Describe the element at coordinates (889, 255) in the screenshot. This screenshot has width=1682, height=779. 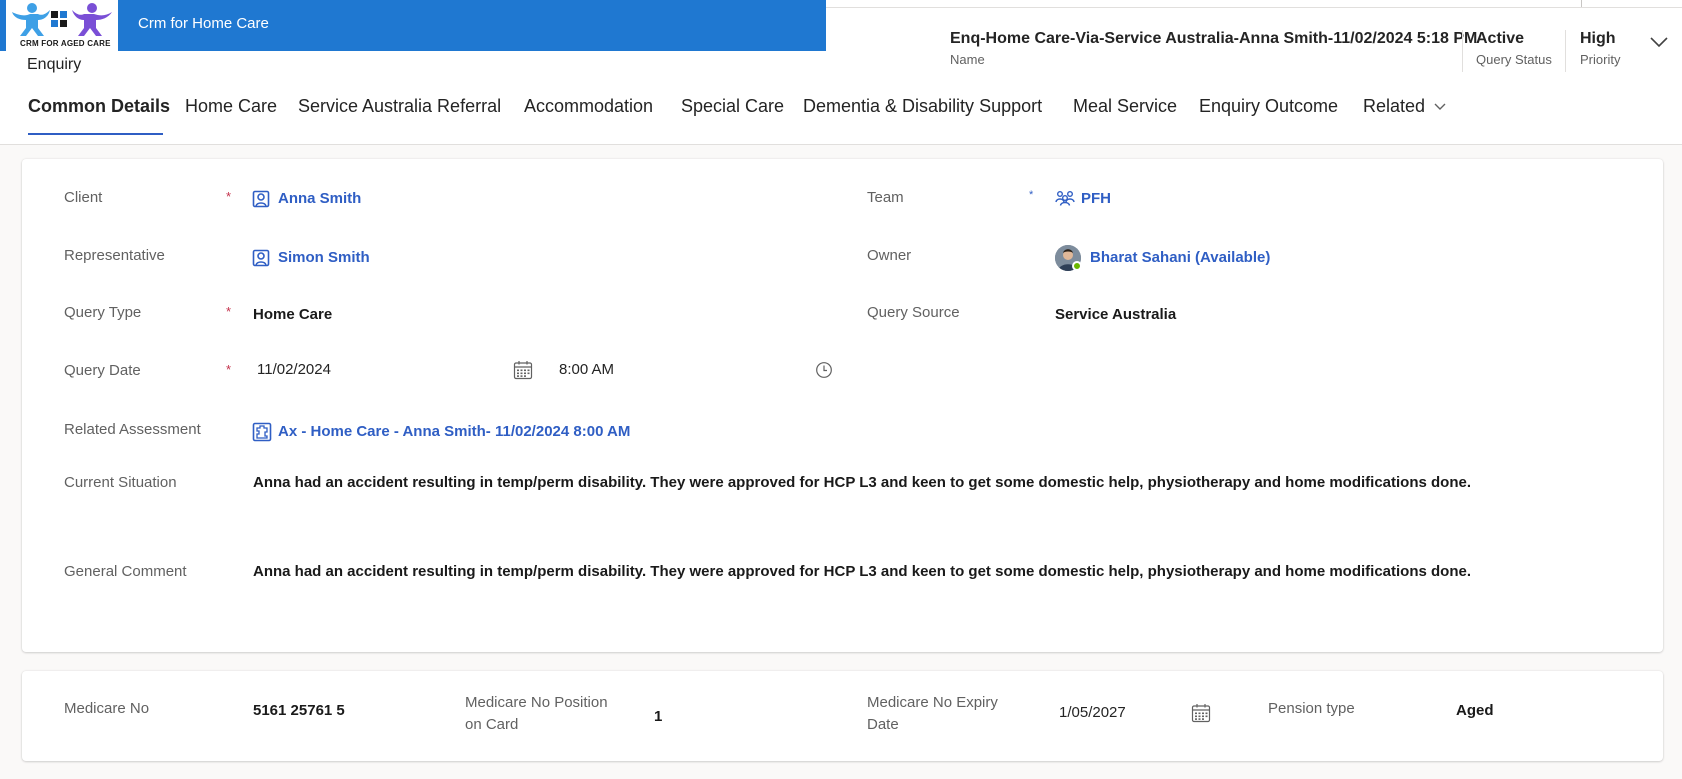
I see `owner-label: Owner` at that location.